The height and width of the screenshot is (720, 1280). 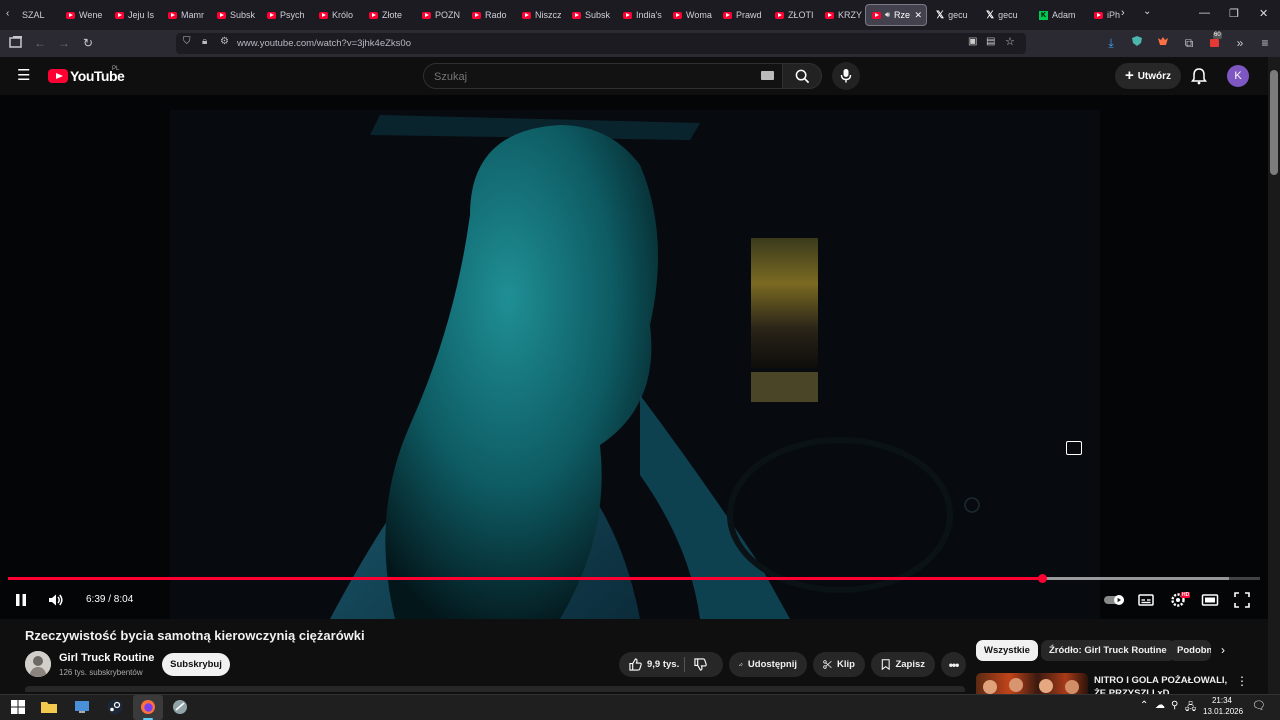 I want to click on channel-name: Girl Truck Routine, so click(x=106, y=658).